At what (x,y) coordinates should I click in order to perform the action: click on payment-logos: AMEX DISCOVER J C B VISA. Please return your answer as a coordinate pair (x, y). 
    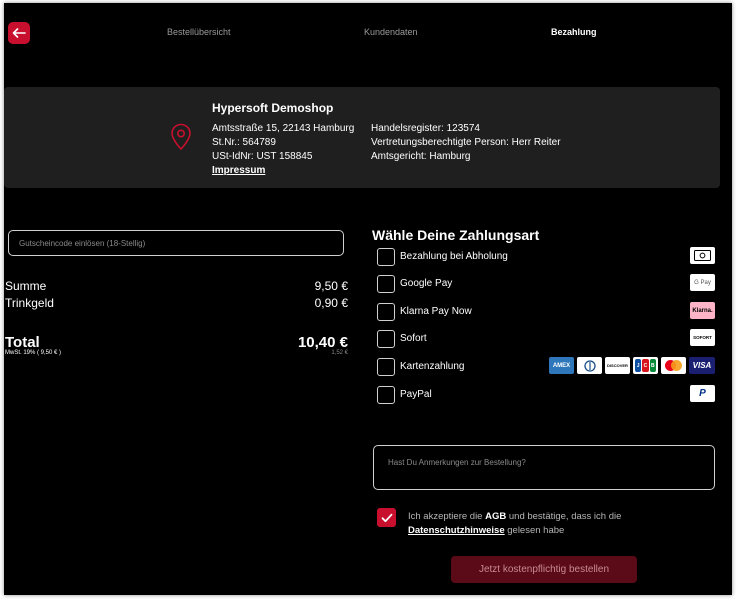
    Looking at the image, I should click on (632, 365).